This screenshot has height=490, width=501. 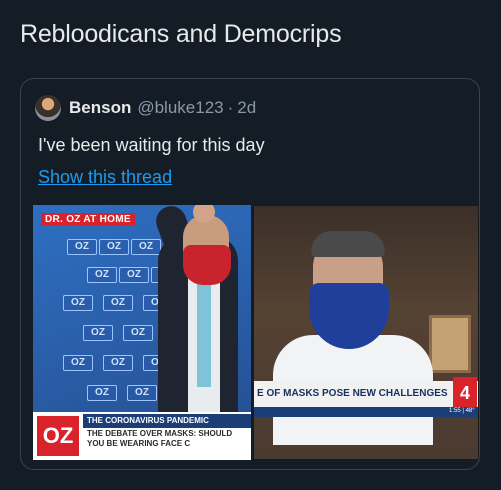 What do you see at coordinates (88, 219) in the screenshot?
I see `show-banner: DR. OZ AT HOME` at bounding box center [88, 219].